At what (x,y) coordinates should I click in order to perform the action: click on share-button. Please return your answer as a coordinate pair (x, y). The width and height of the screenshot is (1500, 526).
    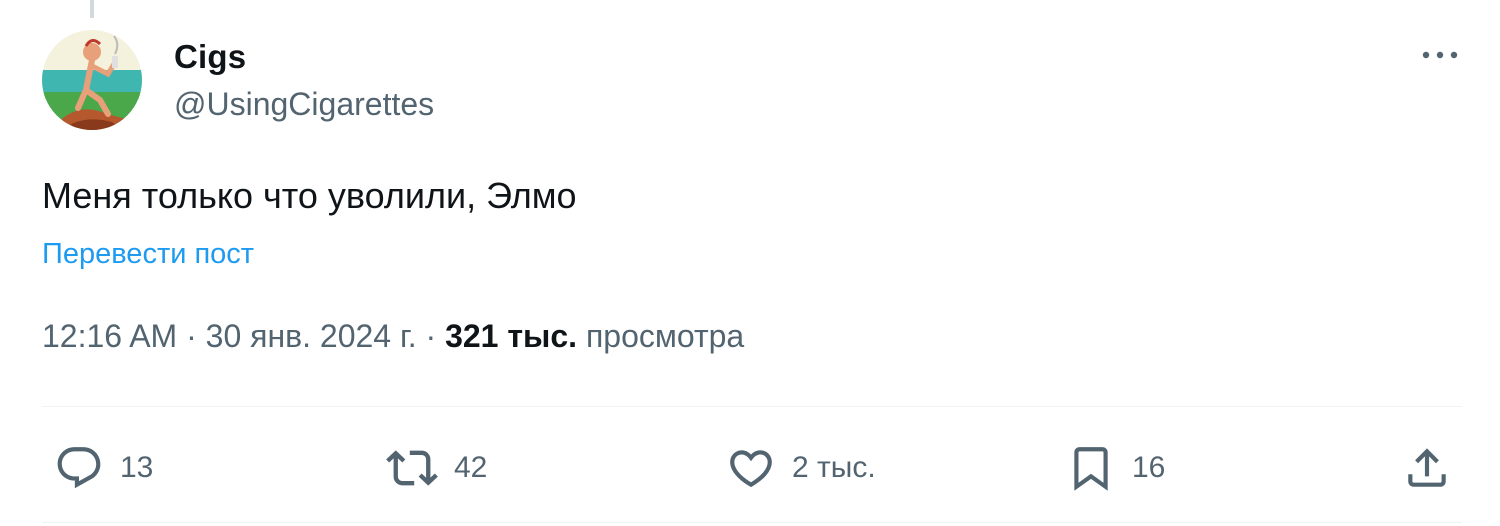
    Looking at the image, I should click on (1427, 468).